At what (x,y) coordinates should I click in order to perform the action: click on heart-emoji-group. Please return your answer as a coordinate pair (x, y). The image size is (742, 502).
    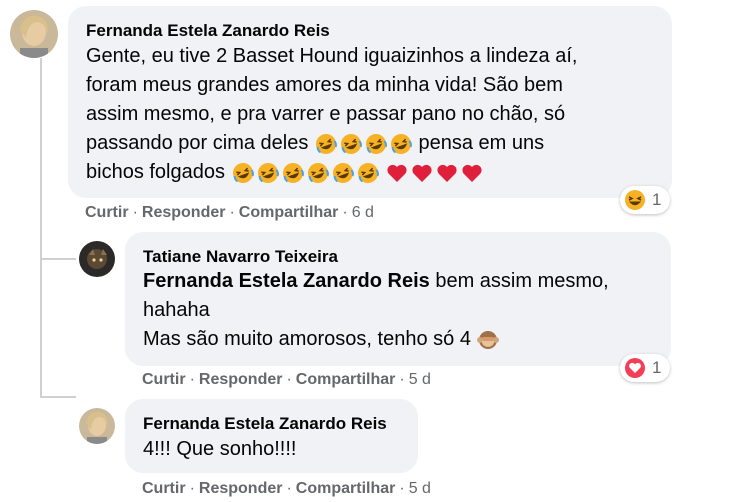
    Looking at the image, I should click on (434, 173).